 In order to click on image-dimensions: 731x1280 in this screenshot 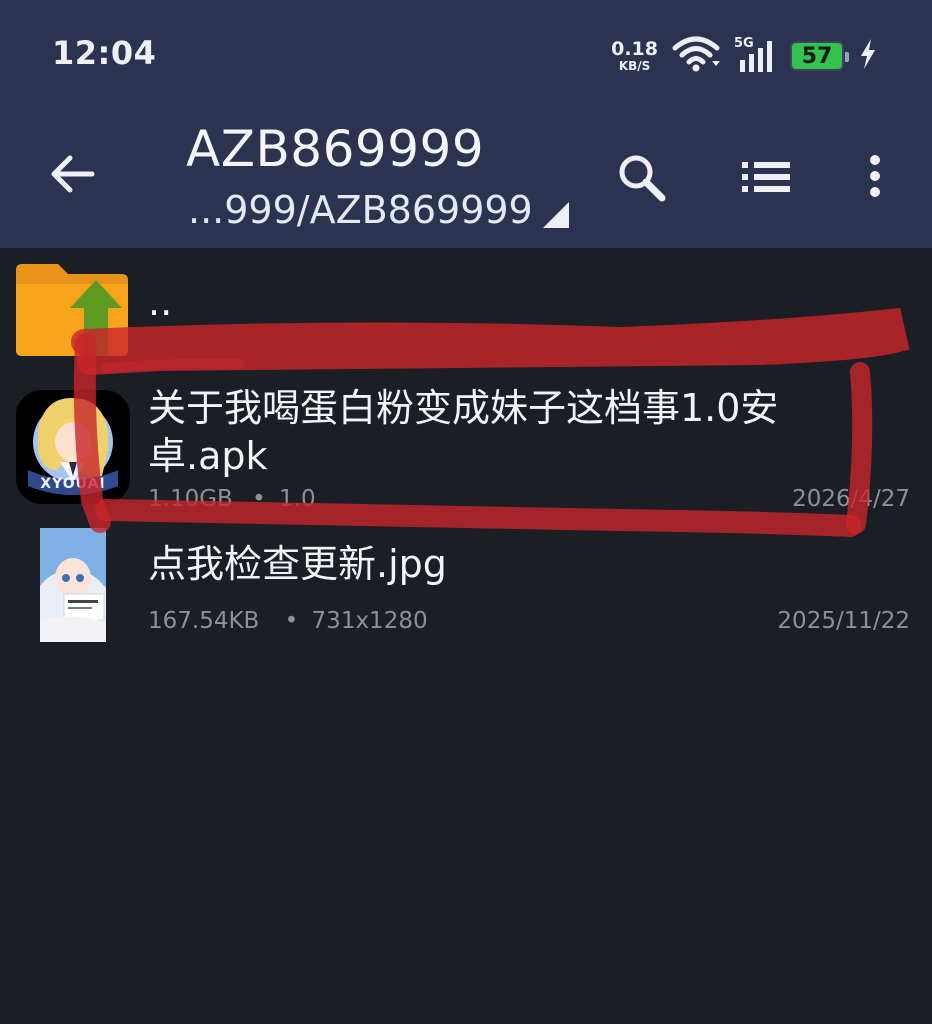, I will do `click(369, 621)`.